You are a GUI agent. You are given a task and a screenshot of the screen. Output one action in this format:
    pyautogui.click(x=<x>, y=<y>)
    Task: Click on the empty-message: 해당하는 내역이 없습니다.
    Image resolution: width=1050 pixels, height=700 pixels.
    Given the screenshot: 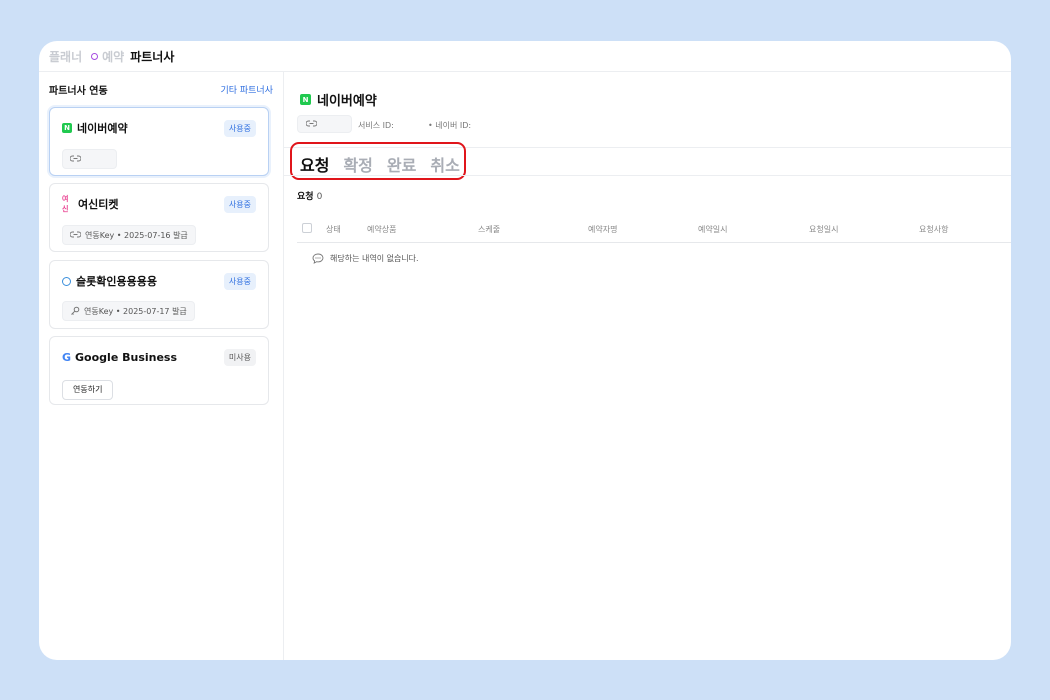 What is the action you would take?
    pyautogui.click(x=374, y=258)
    